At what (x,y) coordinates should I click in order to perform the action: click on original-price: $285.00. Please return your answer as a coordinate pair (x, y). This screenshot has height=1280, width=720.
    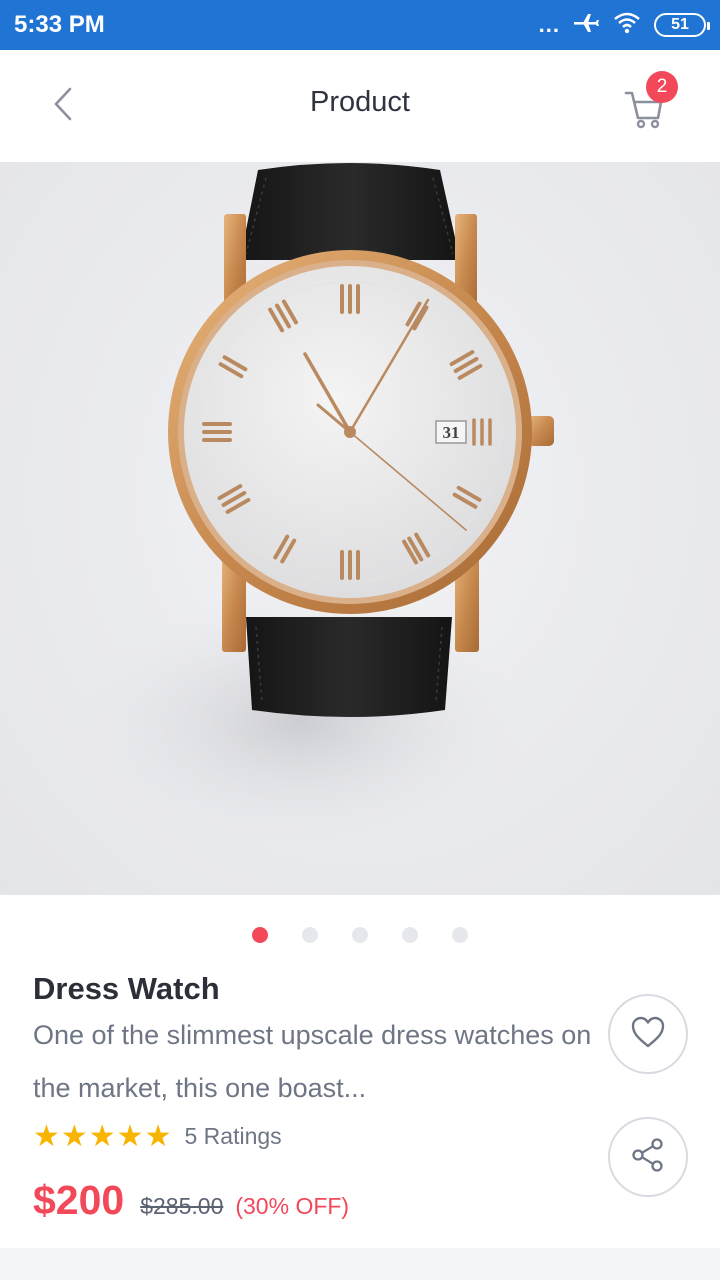
    Looking at the image, I should click on (182, 1206).